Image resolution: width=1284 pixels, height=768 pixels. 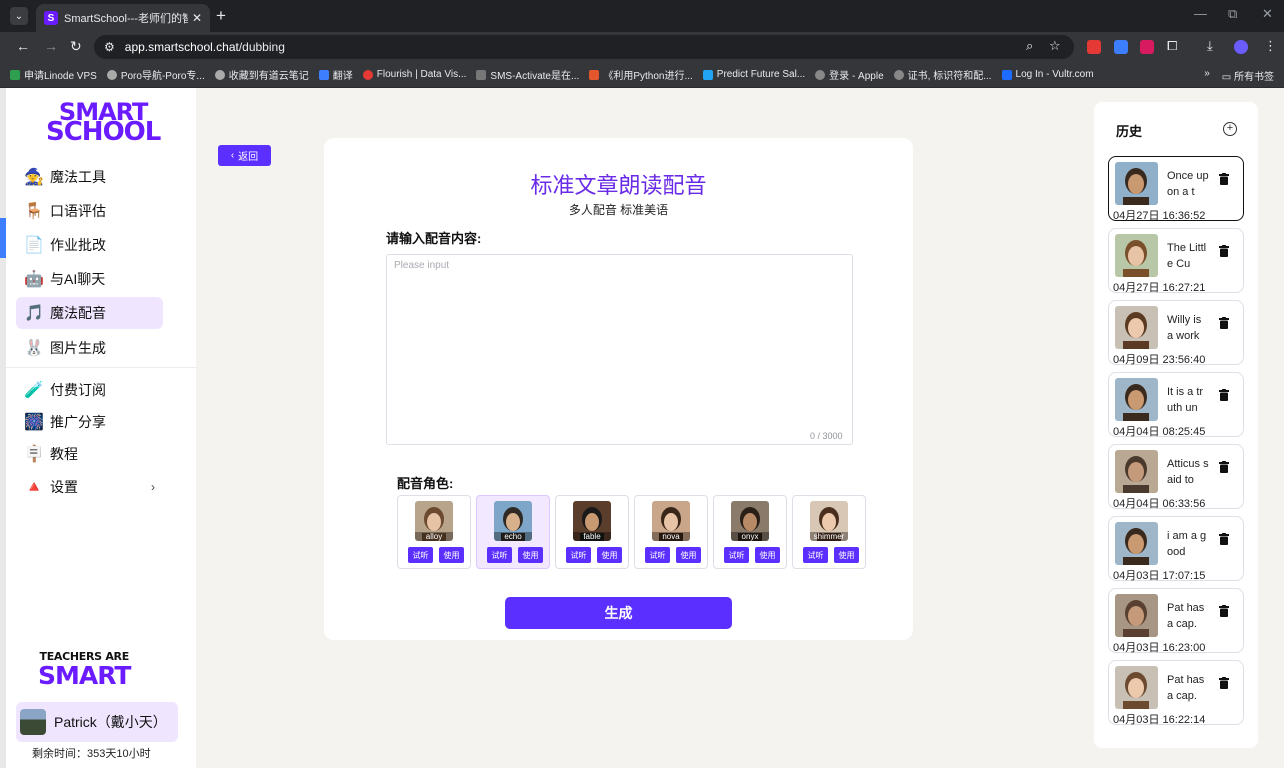 I want to click on sidebar-item-magic-tools: 🧙 魔法工具, so click(x=89, y=177).